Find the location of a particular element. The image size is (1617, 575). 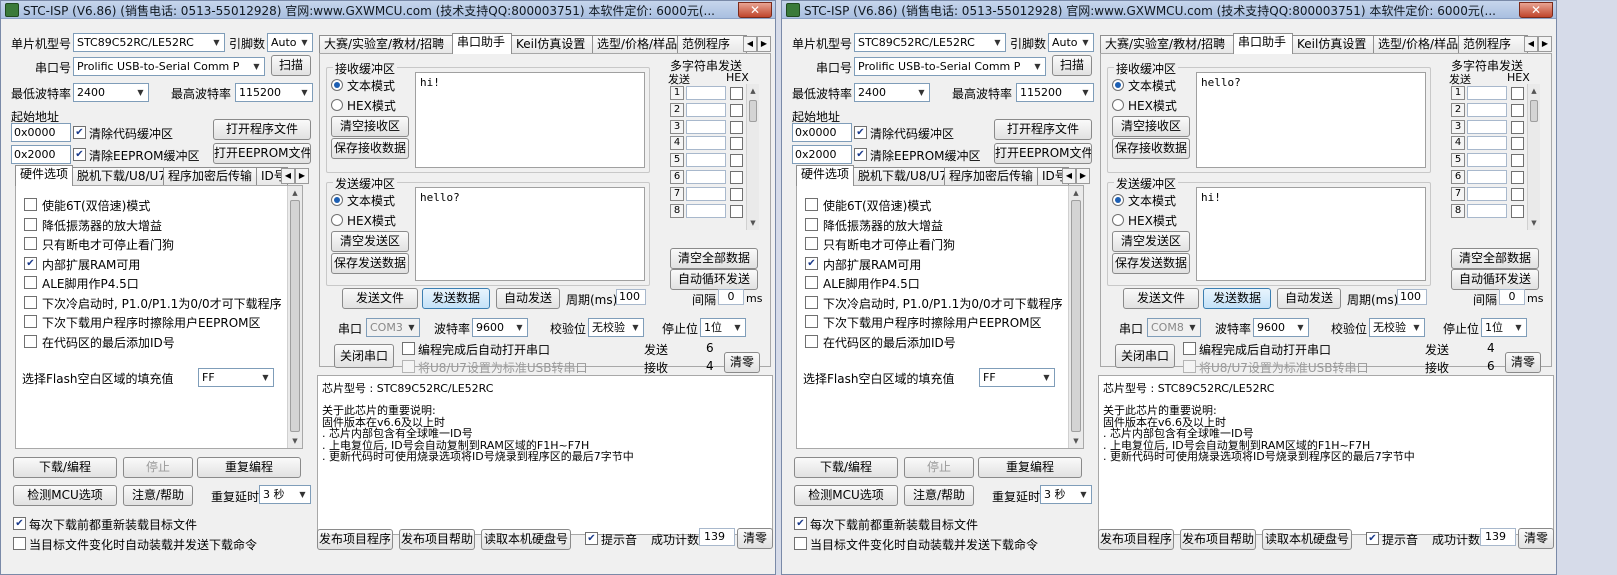

download-button: 下载/编程 is located at coordinates (846, 467).